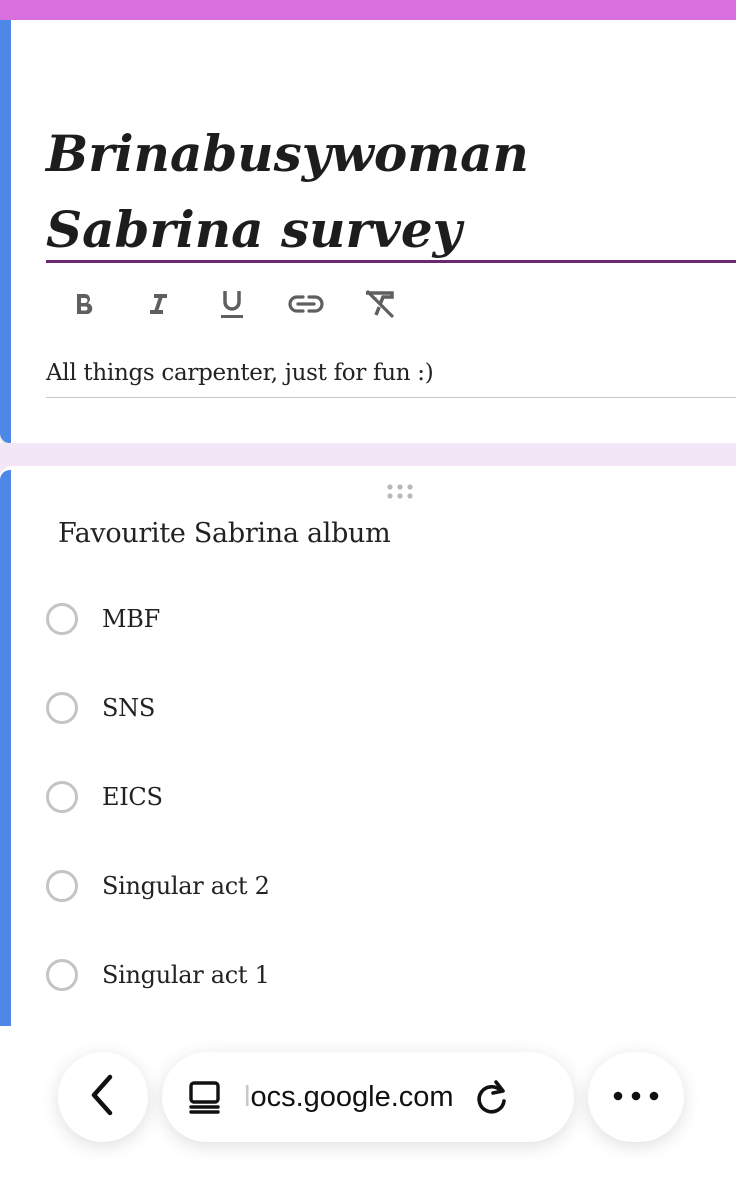 The width and height of the screenshot is (736, 1200). Describe the element at coordinates (128, 708) in the screenshot. I see `option-label: SNS` at that location.